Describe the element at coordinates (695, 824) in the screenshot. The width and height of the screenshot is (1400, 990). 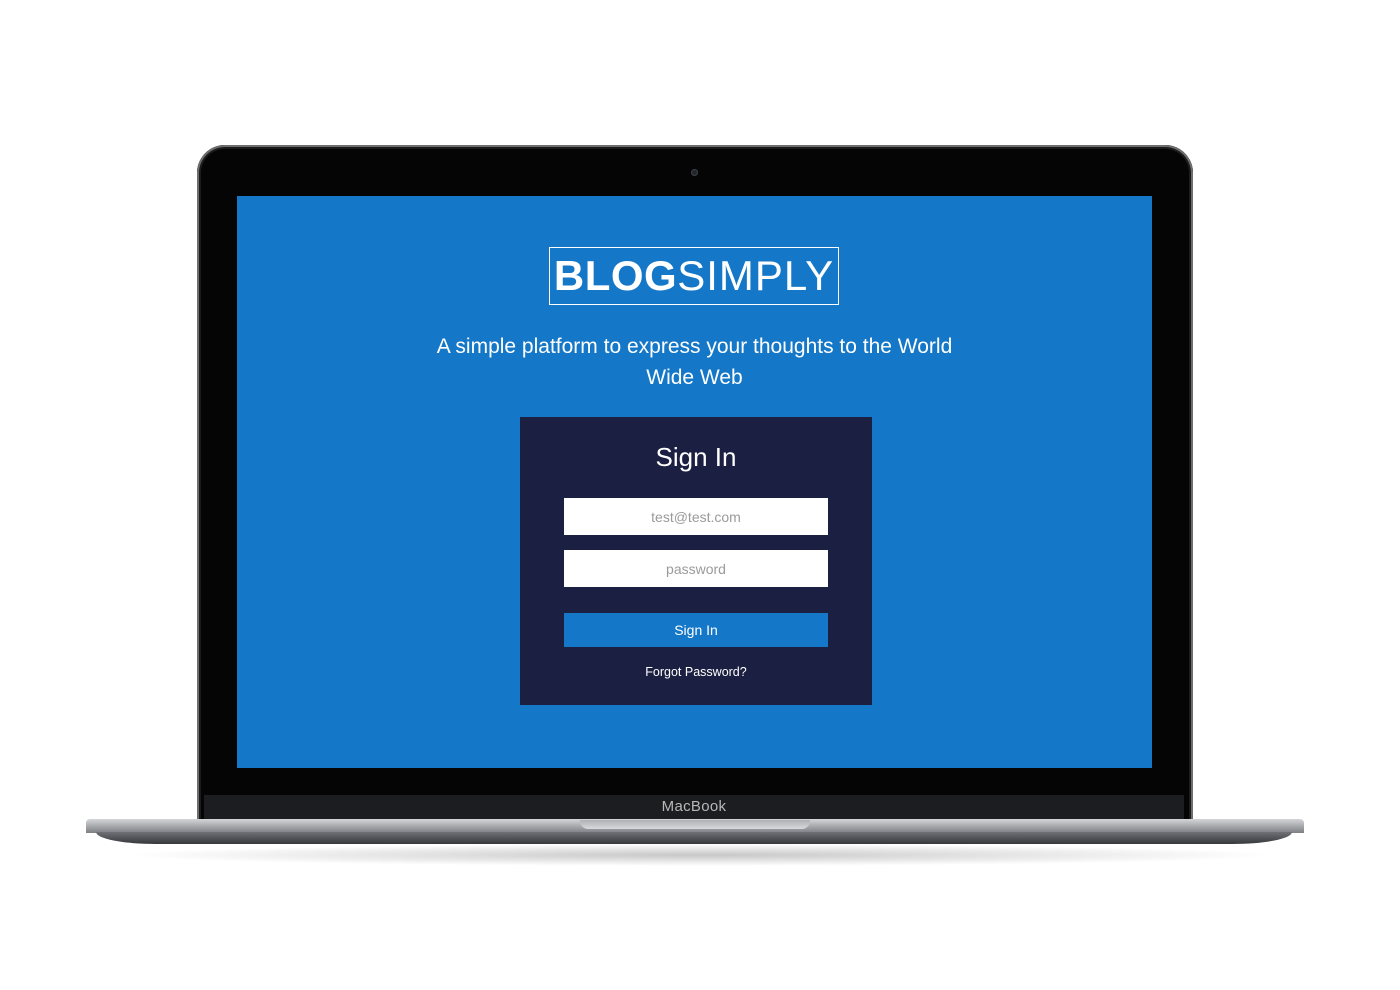
I see `laptop-opening-notch` at that location.